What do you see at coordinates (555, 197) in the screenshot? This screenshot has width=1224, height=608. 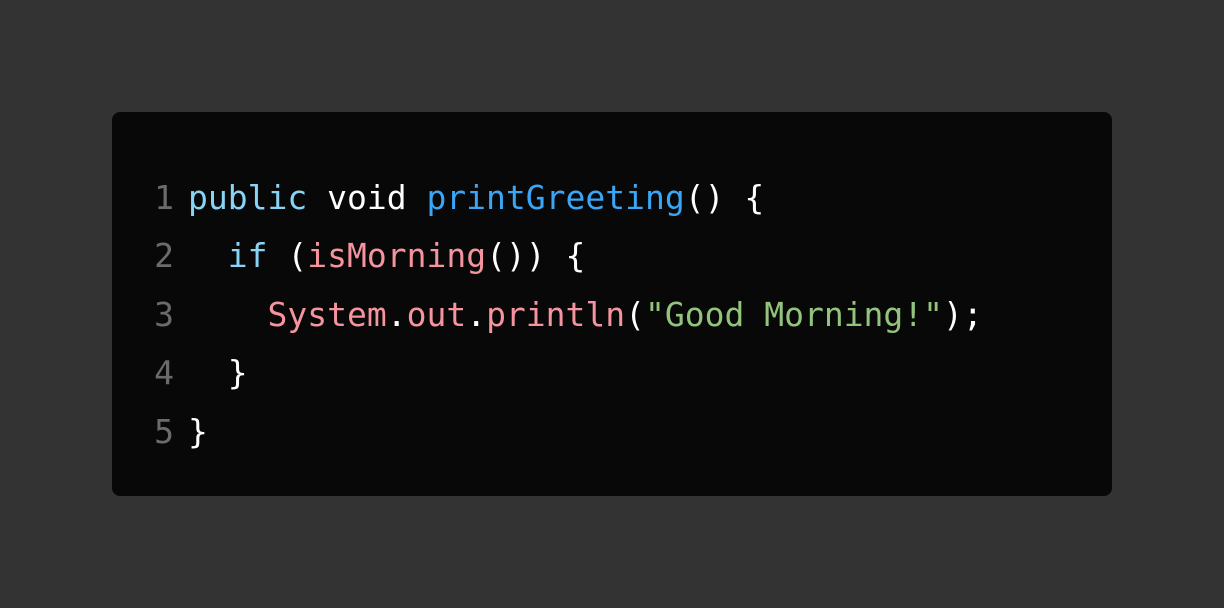 I see `code-token-function: printGreeting` at bounding box center [555, 197].